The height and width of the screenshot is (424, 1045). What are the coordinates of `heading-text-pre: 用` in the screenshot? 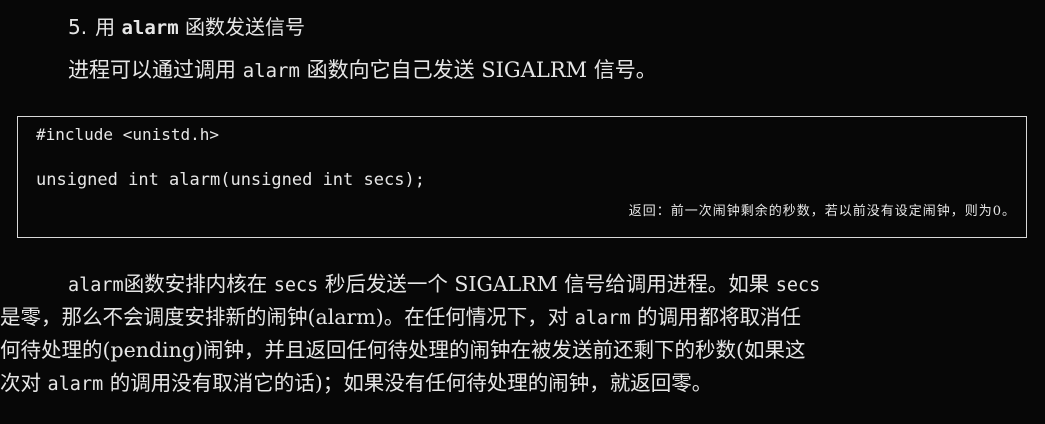 It's located at (105, 27).